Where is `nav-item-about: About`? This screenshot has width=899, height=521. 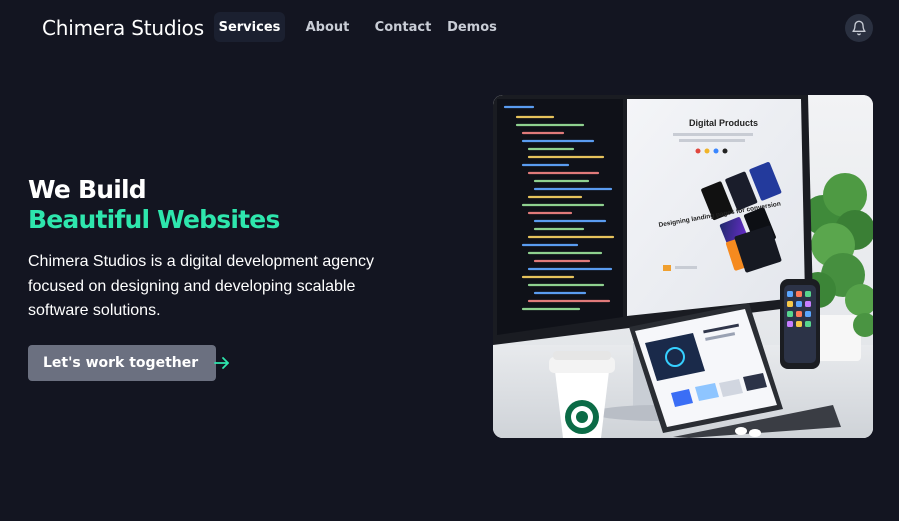
nav-item-about: About is located at coordinates (327, 27).